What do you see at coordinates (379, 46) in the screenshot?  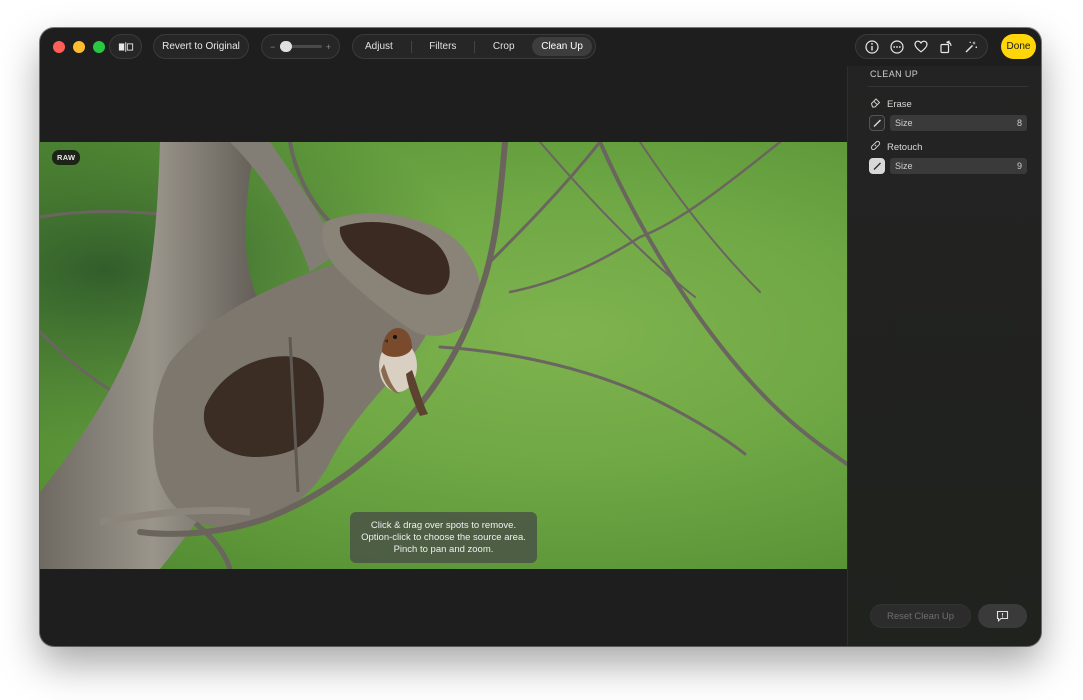 I see `tab-adjust: Adjust` at bounding box center [379, 46].